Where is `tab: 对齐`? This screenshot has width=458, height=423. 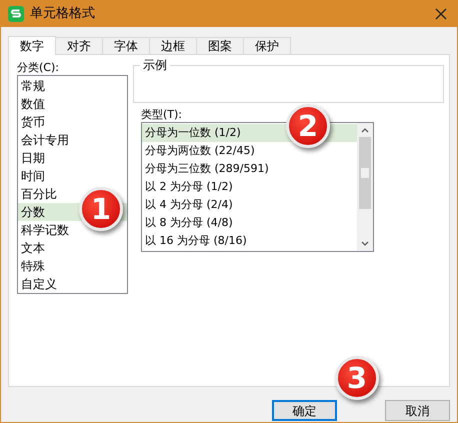
tab: 对齐 is located at coordinates (79, 45).